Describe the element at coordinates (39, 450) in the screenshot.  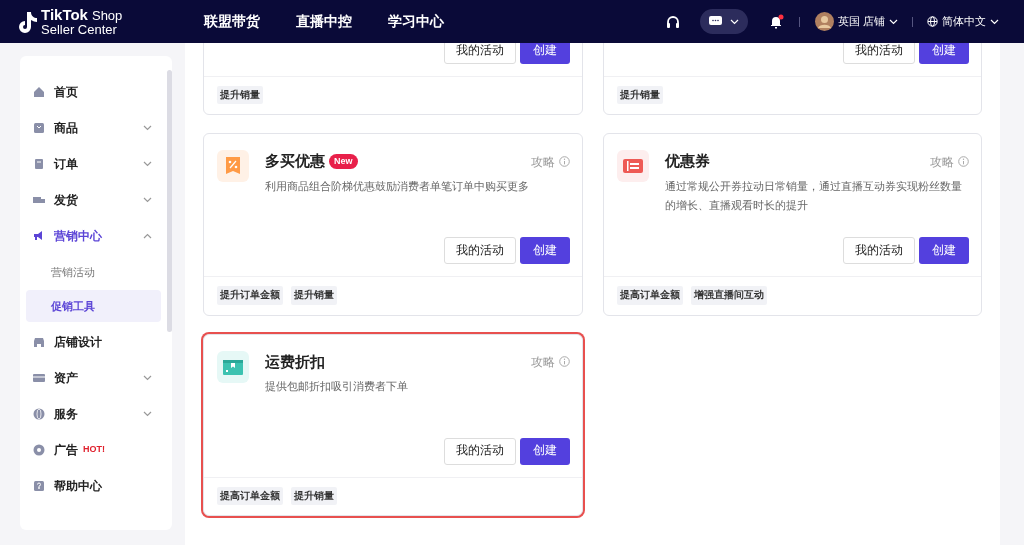
I see `circle-icon` at that location.